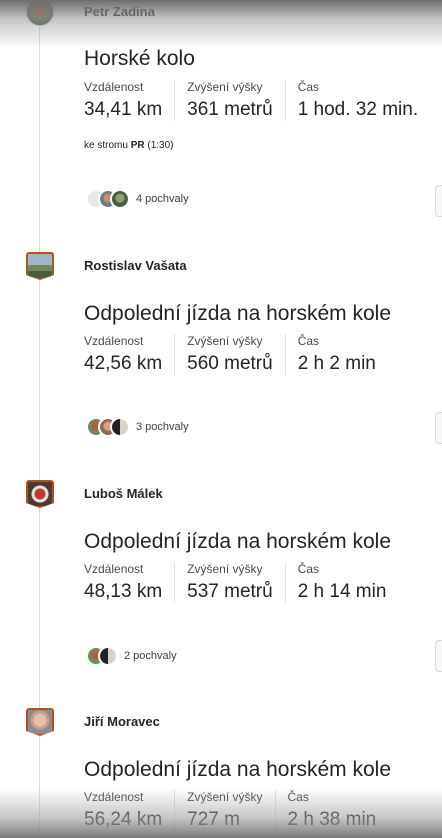  What do you see at coordinates (123, 363) in the screenshot?
I see `stat-value: 42,56 km` at bounding box center [123, 363].